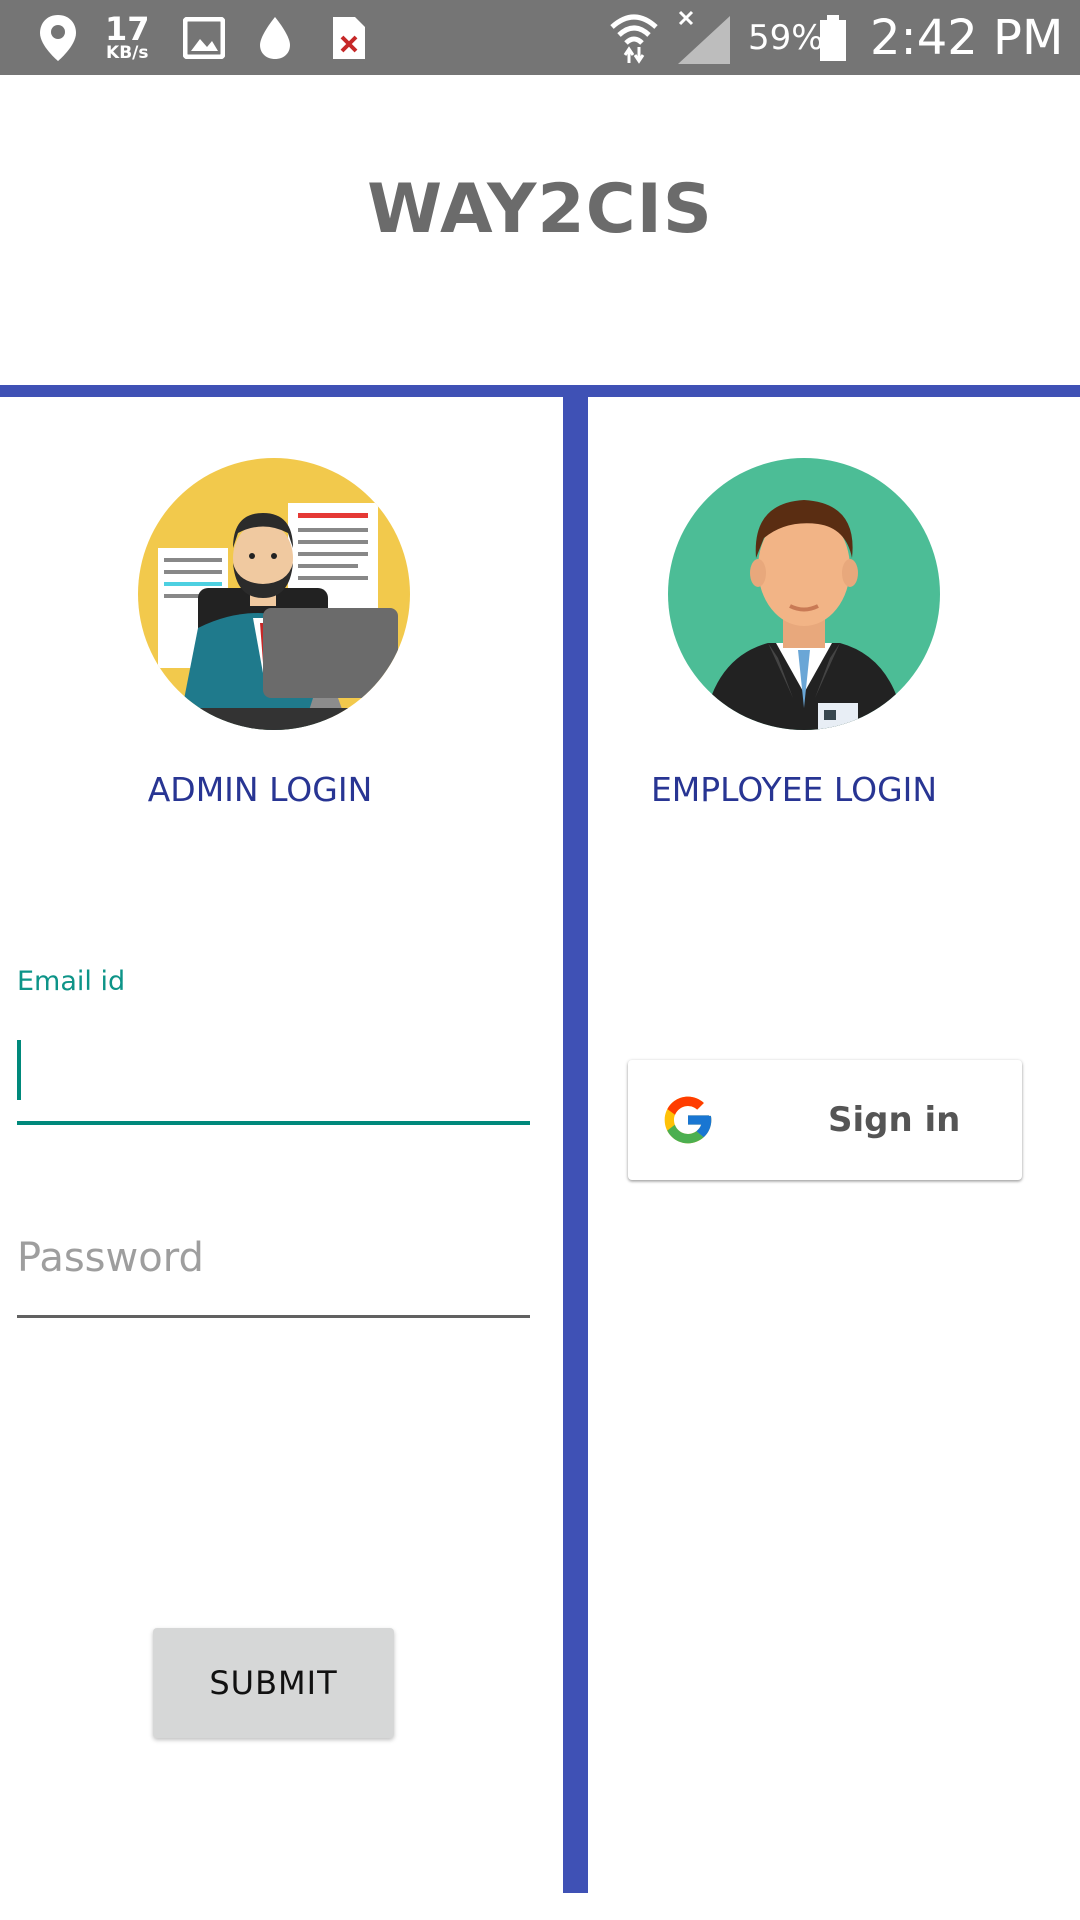 This screenshot has width=1080, height=1920. I want to click on file-error-icon, so click(349, 37).